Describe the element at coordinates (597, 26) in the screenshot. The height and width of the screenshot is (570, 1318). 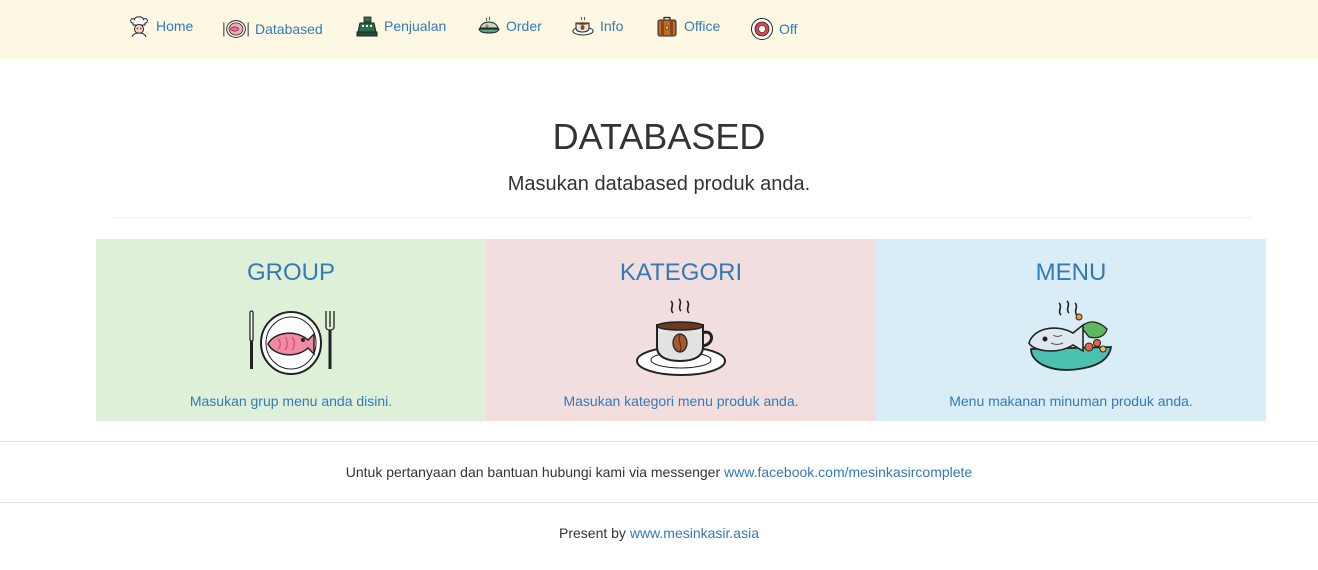
I see `nav-item-info: Info` at that location.